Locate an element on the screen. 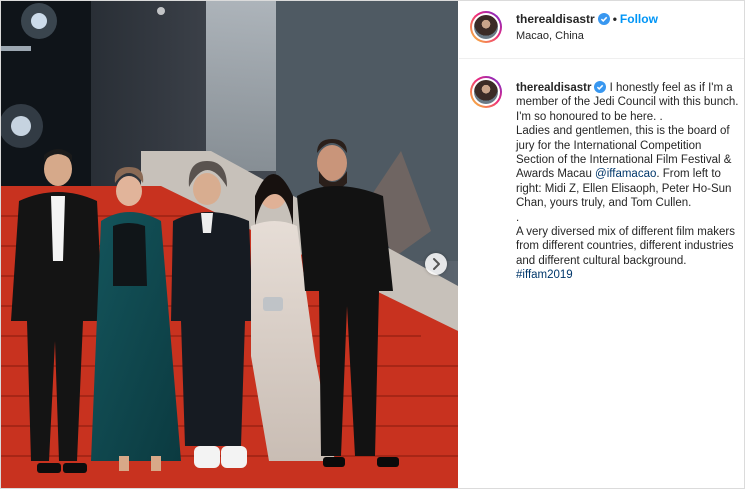 The height and width of the screenshot is (489, 745). follow-button: Follow is located at coordinates (639, 19).